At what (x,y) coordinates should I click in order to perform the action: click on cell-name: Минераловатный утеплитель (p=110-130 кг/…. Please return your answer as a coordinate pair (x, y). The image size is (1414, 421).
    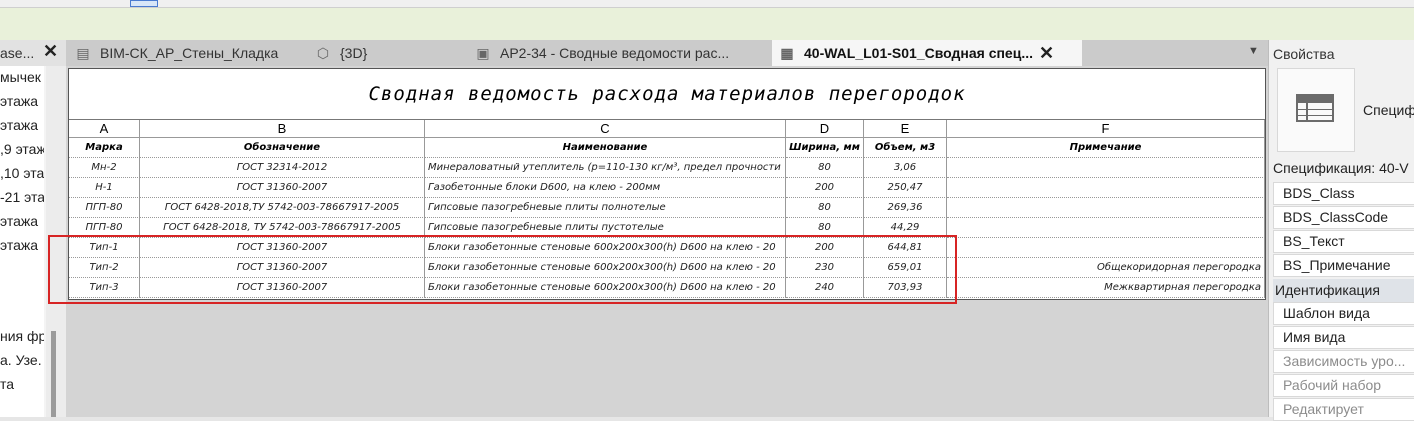
    Looking at the image, I should click on (605, 168).